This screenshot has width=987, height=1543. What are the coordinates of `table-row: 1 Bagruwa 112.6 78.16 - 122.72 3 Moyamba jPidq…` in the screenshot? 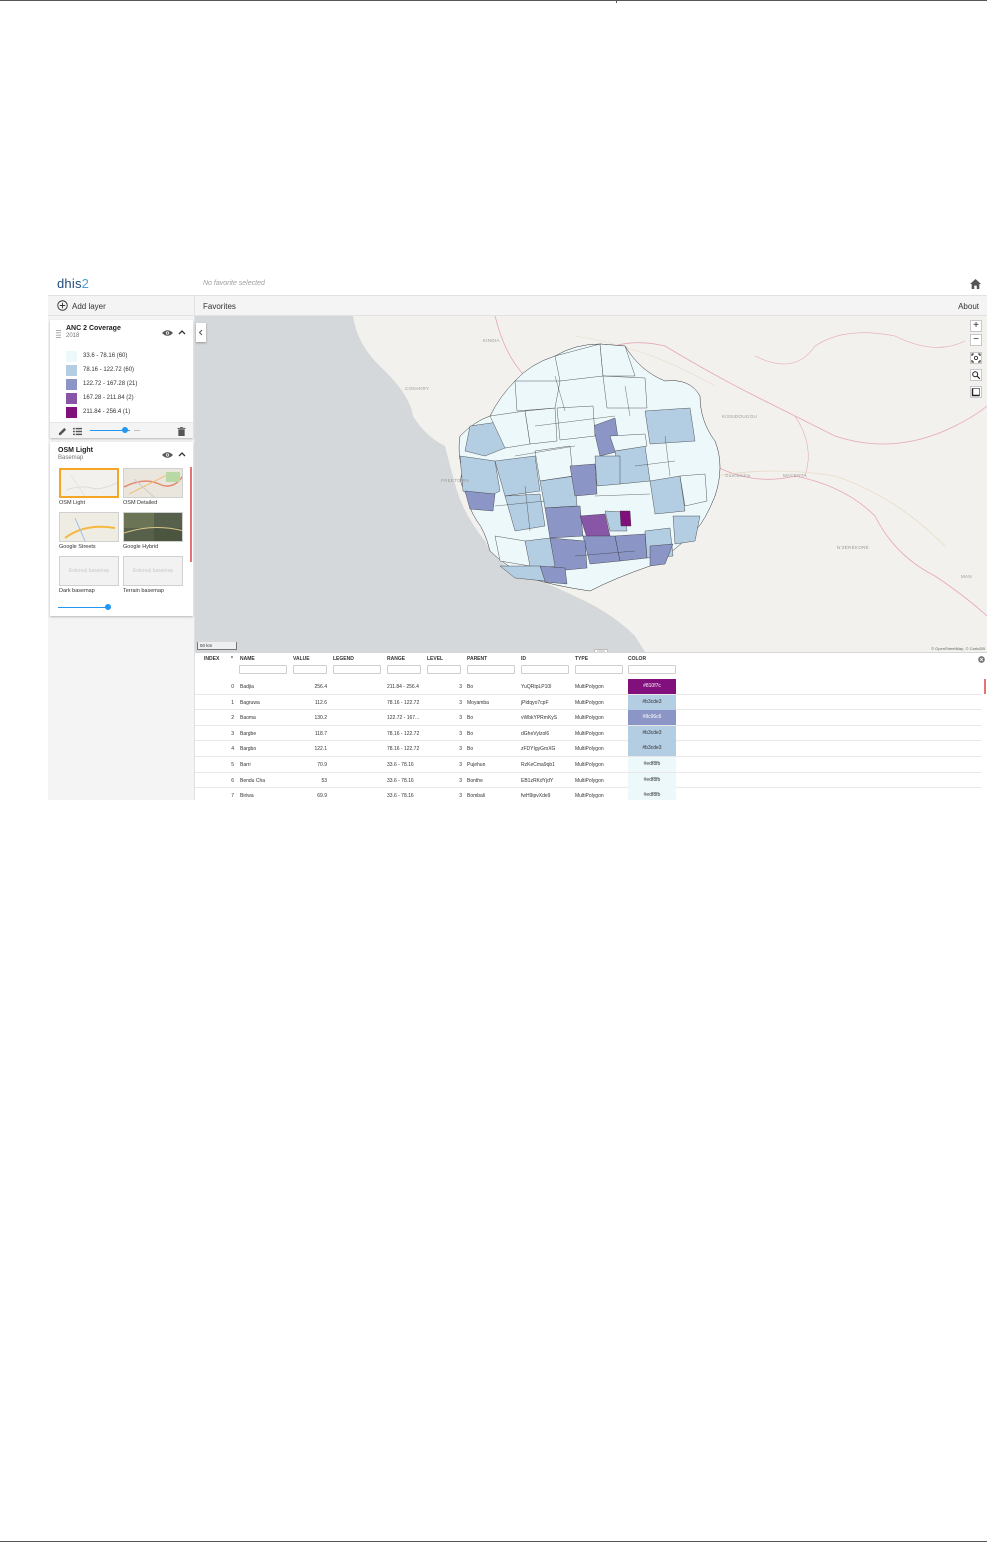 It's located at (588, 702).